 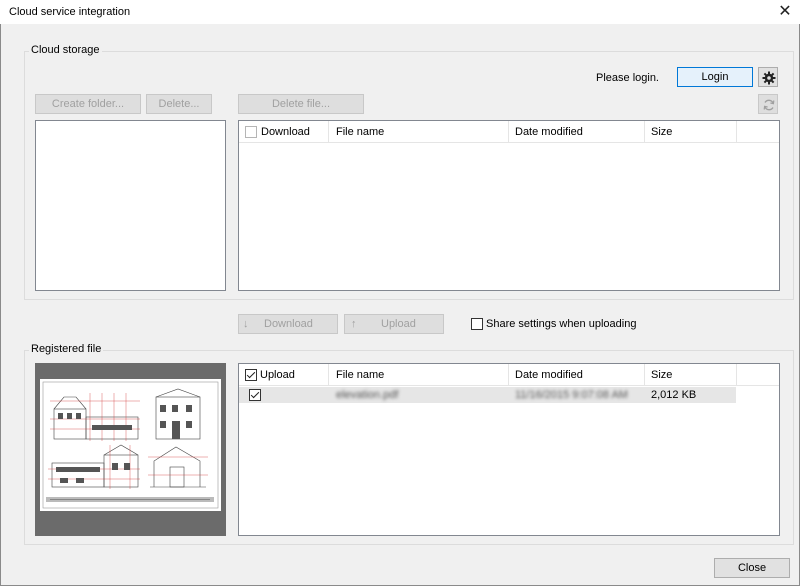 What do you see at coordinates (130, 205) in the screenshot?
I see `folder-tree` at bounding box center [130, 205].